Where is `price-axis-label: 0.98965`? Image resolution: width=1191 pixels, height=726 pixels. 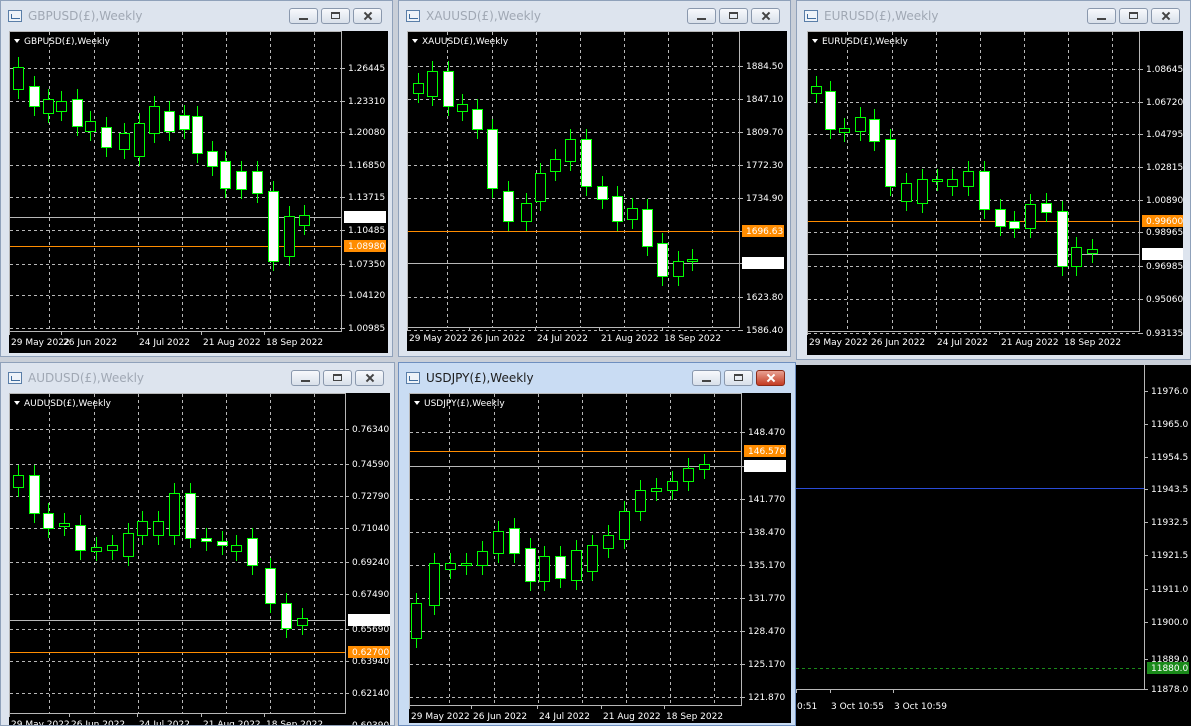
price-axis-label: 0.98965 is located at coordinates (1164, 233).